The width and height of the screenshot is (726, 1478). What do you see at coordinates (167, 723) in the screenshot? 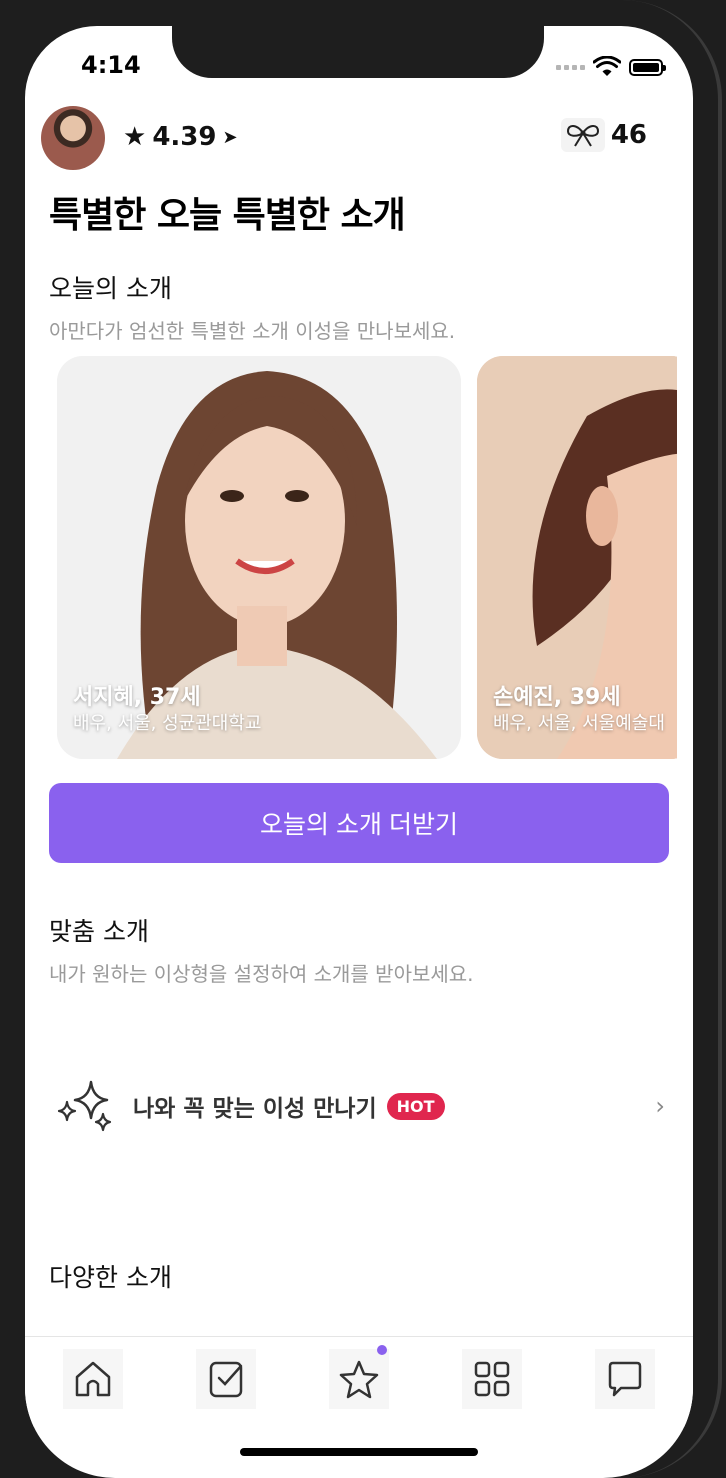
I see `card-info: 배우, 서울, 성균관대학교` at bounding box center [167, 723].